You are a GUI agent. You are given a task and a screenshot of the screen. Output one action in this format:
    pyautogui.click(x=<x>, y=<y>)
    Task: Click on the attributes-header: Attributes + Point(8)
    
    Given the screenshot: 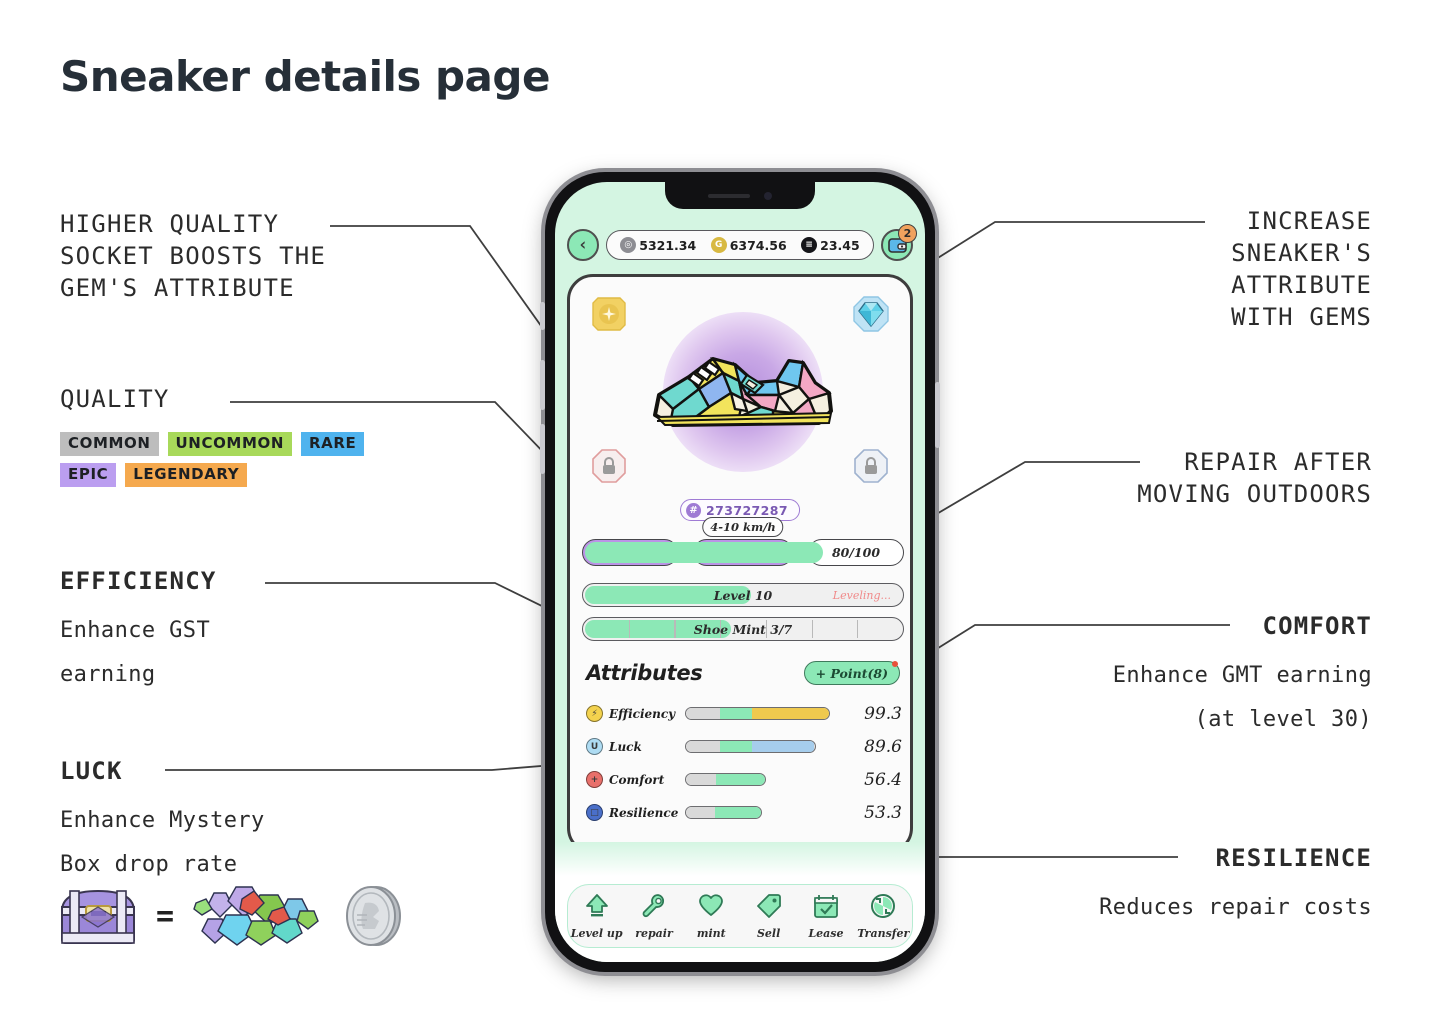 What is the action you would take?
    pyautogui.click(x=743, y=673)
    